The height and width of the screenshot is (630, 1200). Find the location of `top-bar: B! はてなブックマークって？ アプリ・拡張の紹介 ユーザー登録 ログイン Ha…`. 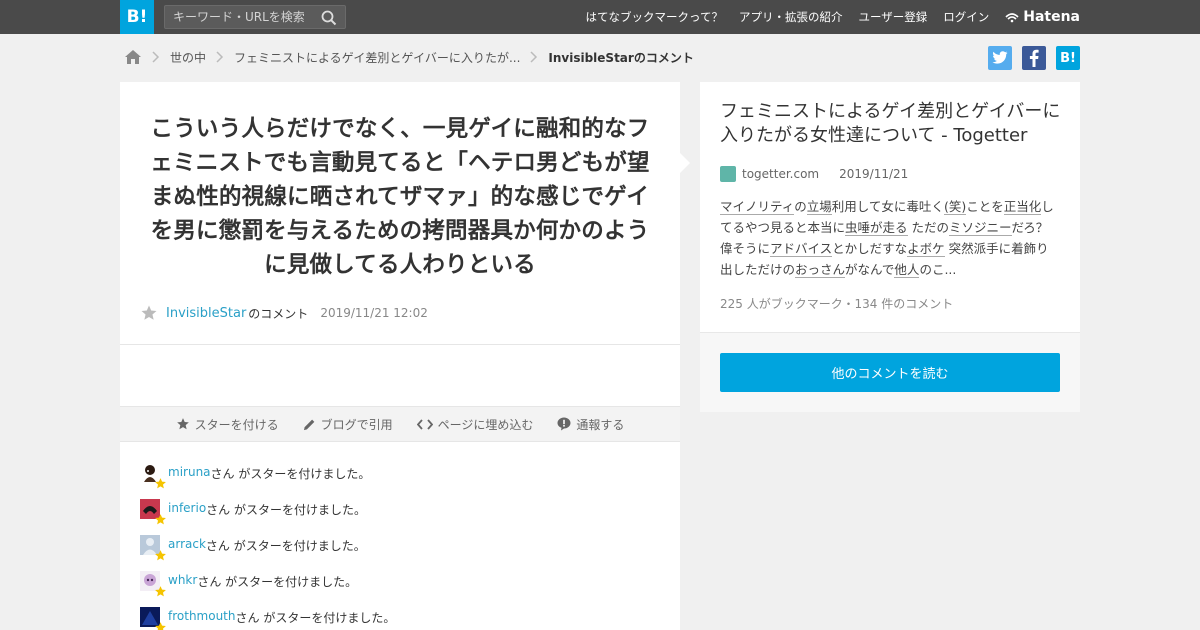

top-bar: B! はてなブックマークって？ アプリ・拡張の紹介 ユーザー登録 ログイン Ha… is located at coordinates (600, 17).